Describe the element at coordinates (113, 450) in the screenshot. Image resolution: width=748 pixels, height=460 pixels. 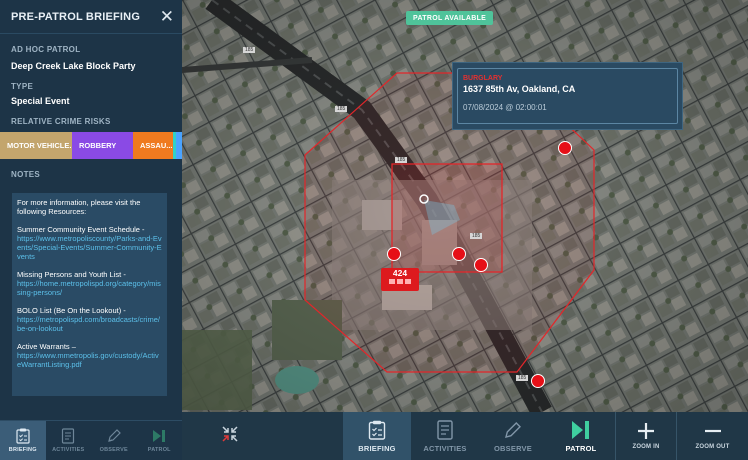
I see `sidebar-tab-observe-label: OBSERVE` at that location.